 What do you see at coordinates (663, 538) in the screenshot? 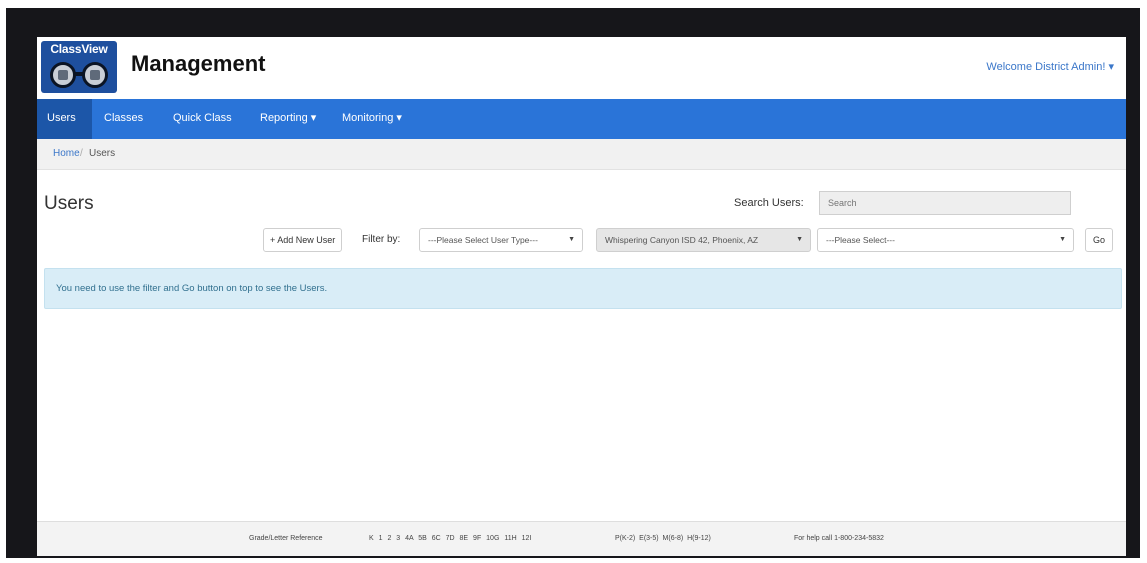
I see `footer-ranges: P(K-2) E(3-5) M(6-8) H(9-12)` at bounding box center [663, 538].